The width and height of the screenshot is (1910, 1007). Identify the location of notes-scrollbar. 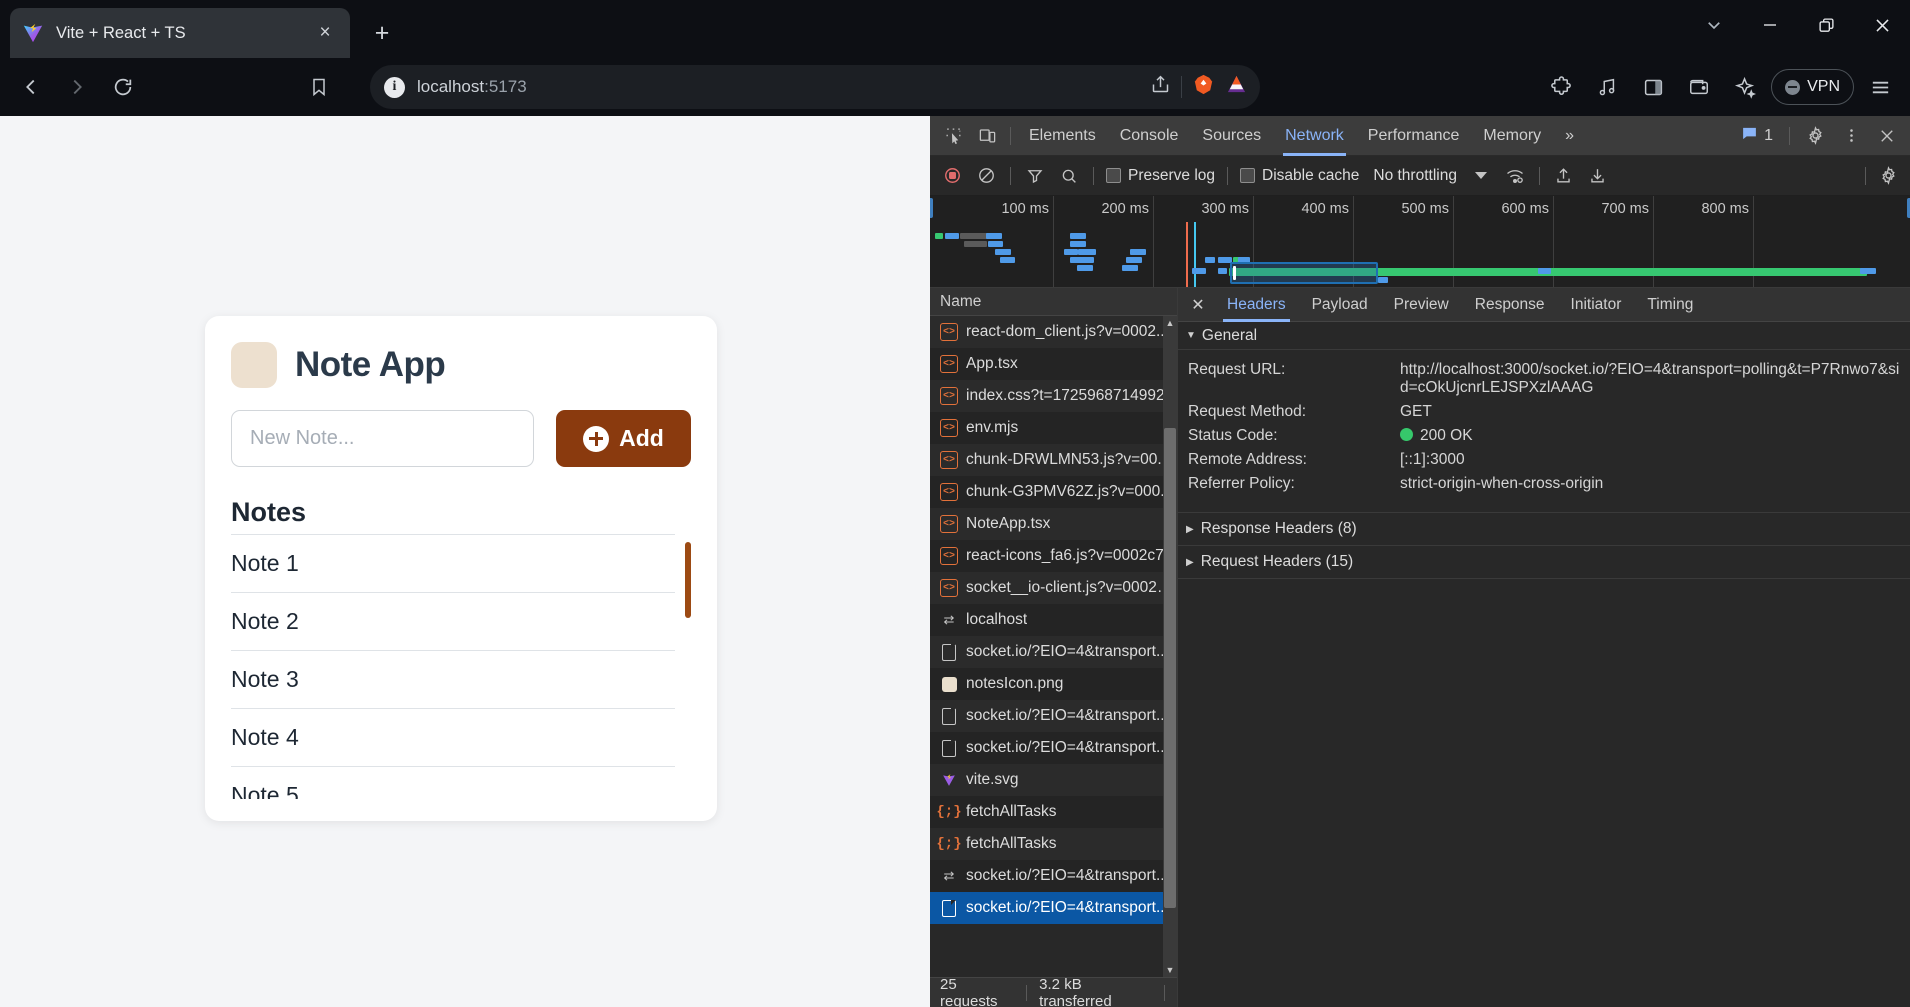
(688, 667).